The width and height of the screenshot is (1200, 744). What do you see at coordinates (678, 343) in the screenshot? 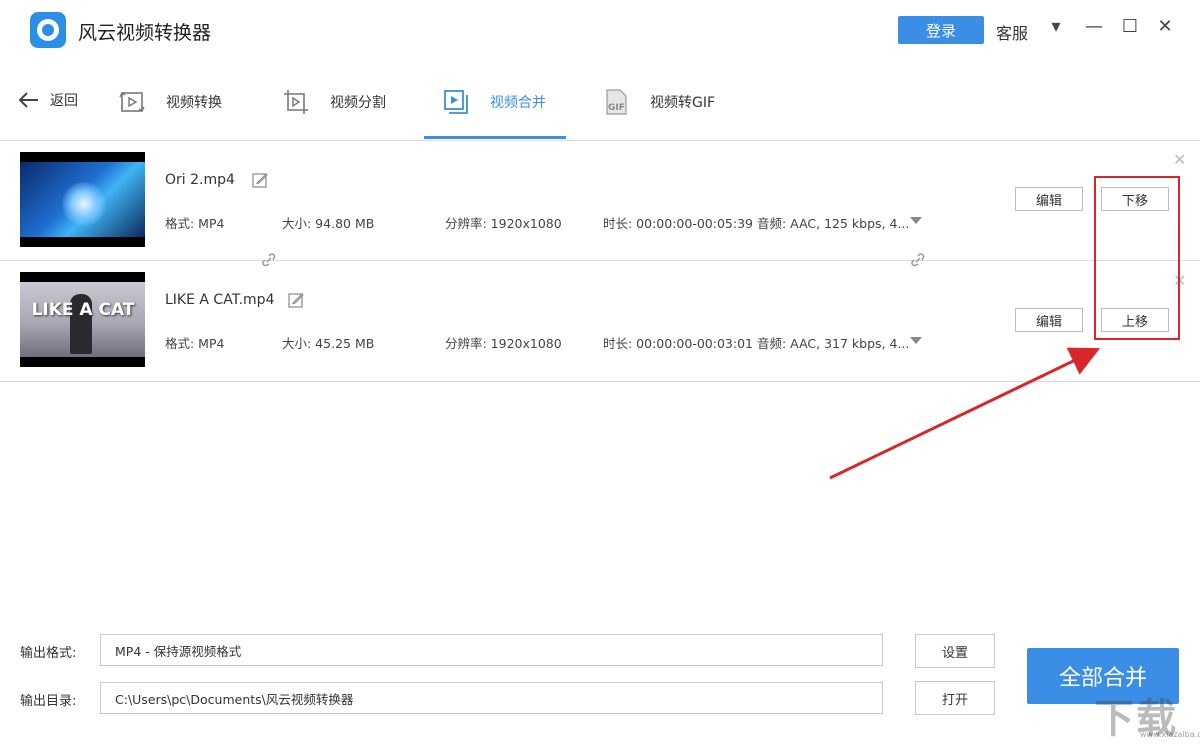
I see `file-duration: 时长: 00:00:00-00:03:01` at bounding box center [678, 343].